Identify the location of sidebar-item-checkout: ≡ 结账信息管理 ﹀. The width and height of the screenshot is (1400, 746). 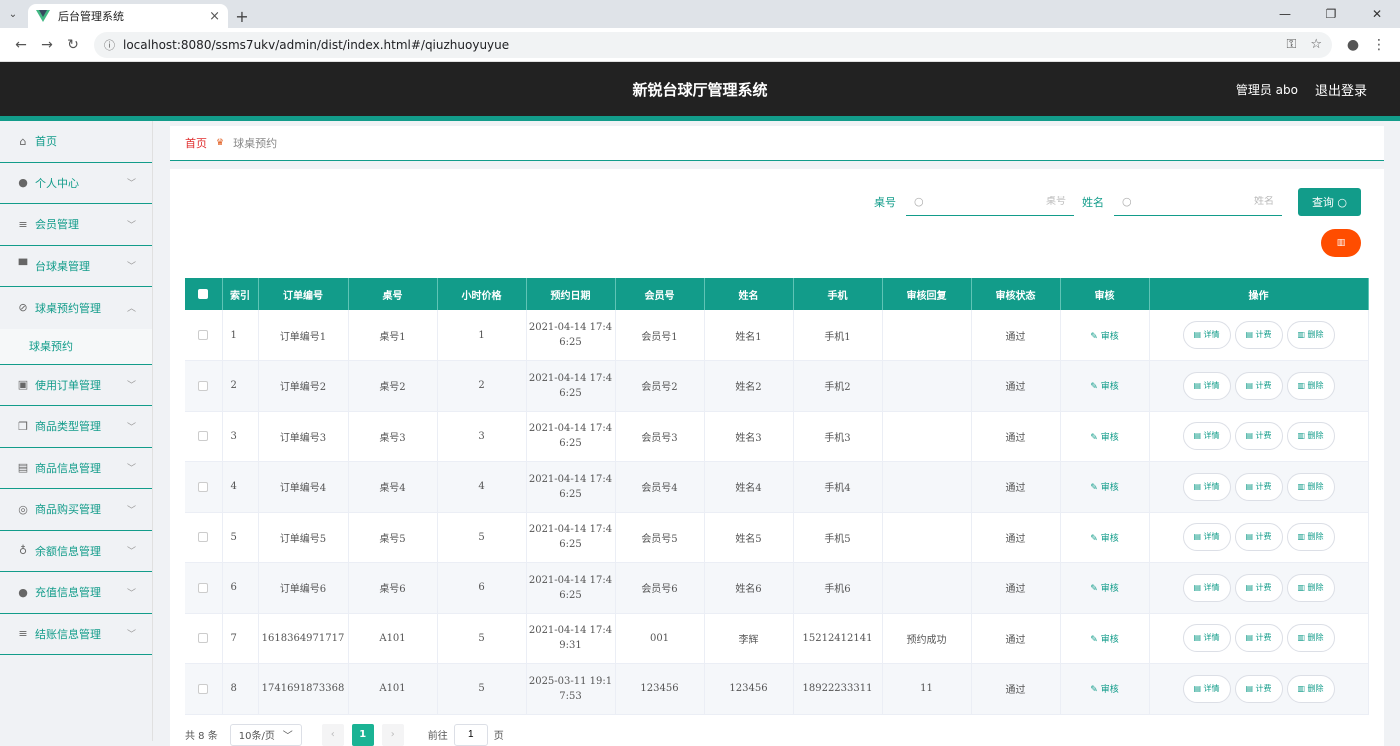
(76, 634).